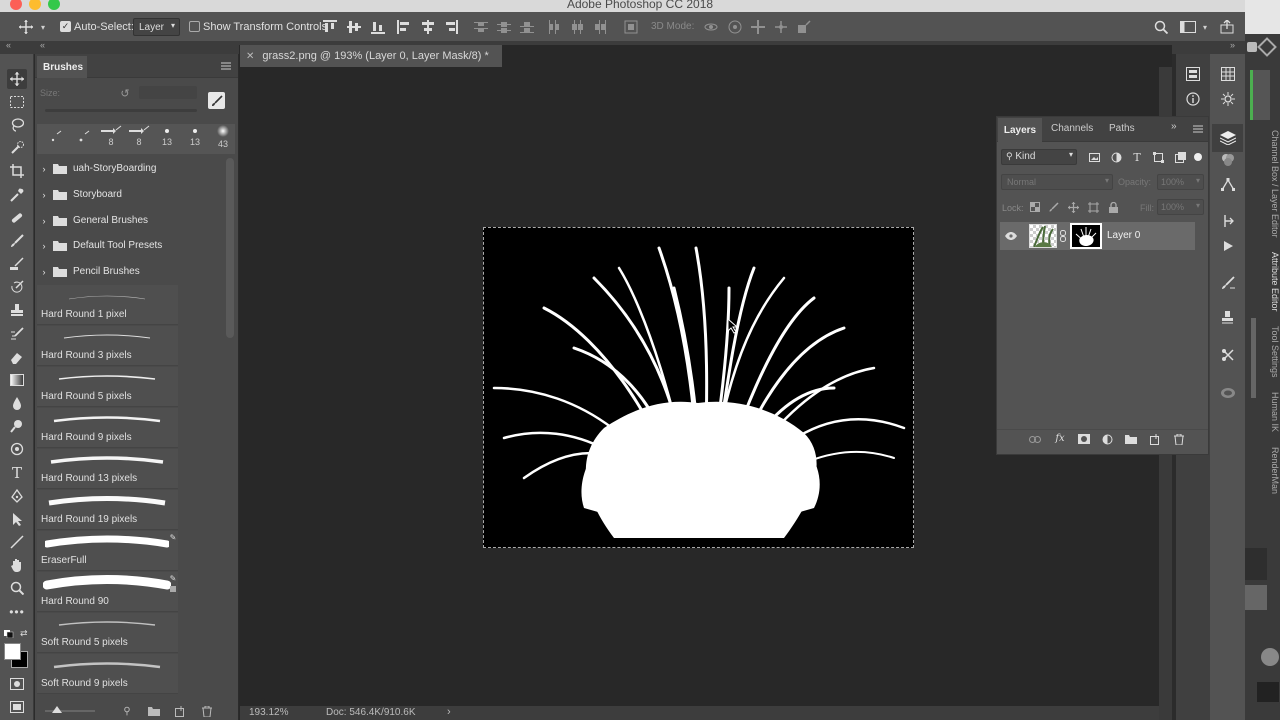 The image size is (1280, 720). Describe the element at coordinates (554, 27) in the screenshot. I see `distribute-left-icon` at that location.